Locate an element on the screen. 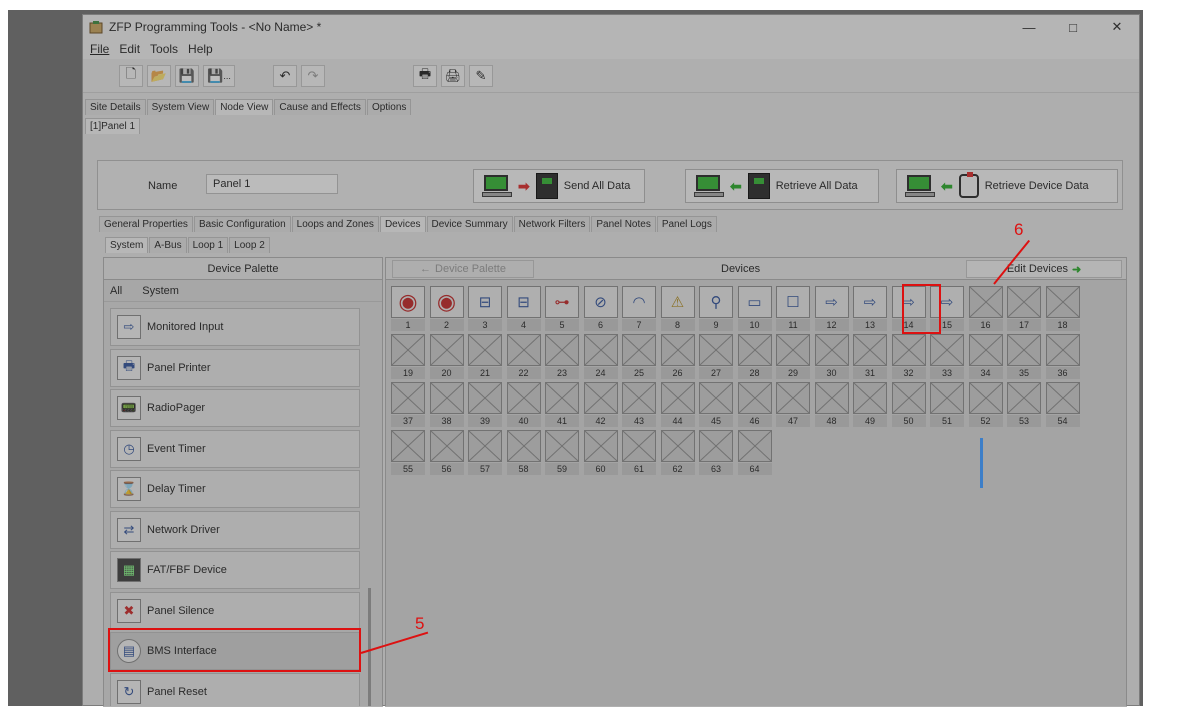 This screenshot has width=1203, height=707. device-slot: 63 is located at coordinates (716, 453).